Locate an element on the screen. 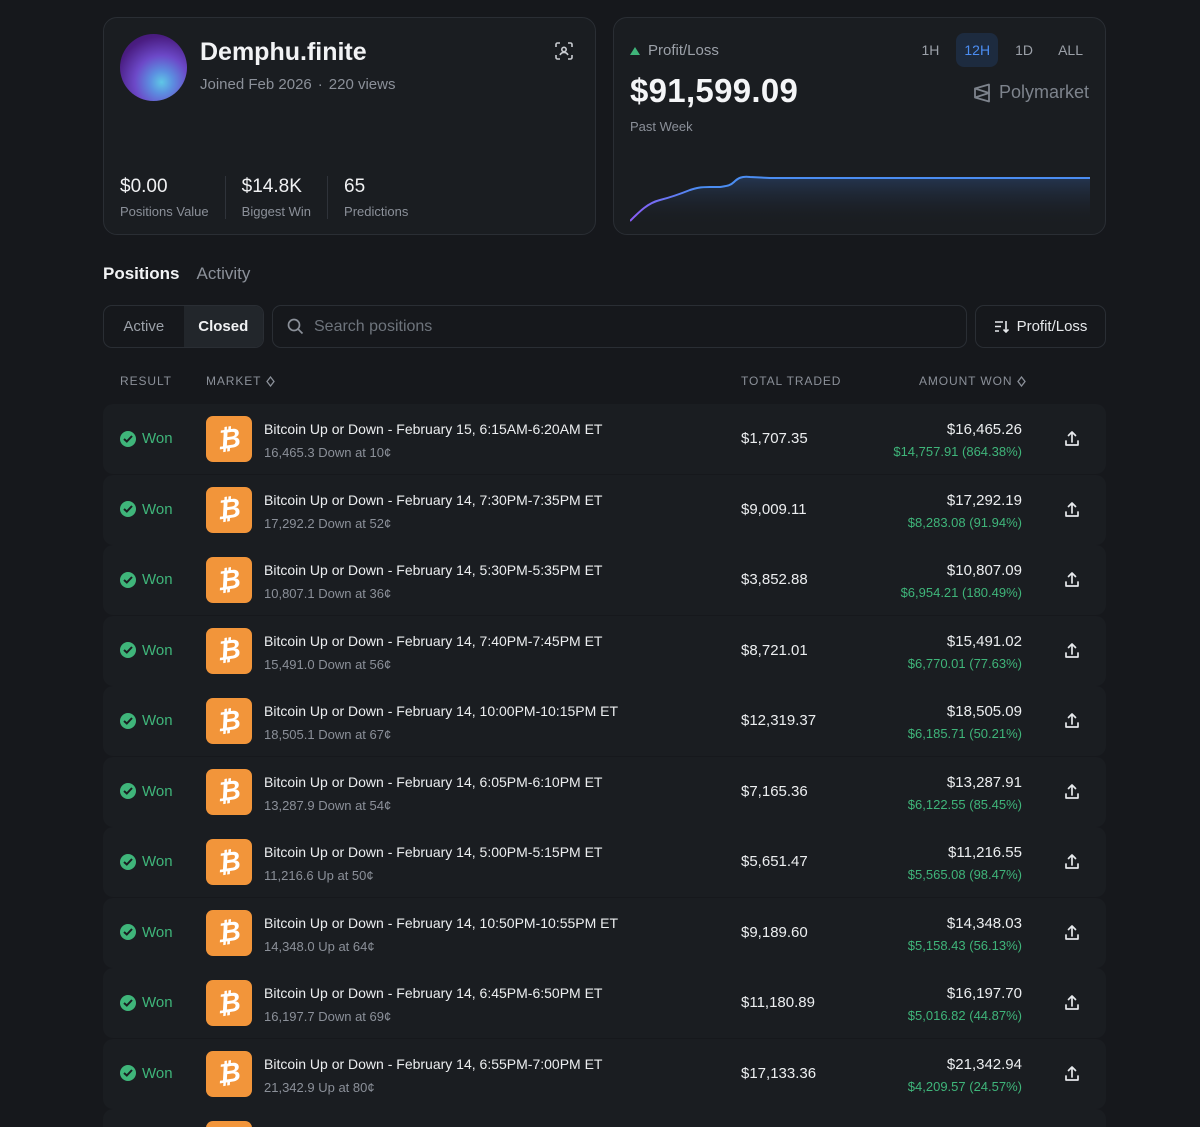 This screenshot has height=1127, width=1200. scan-icon is located at coordinates (564, 51).